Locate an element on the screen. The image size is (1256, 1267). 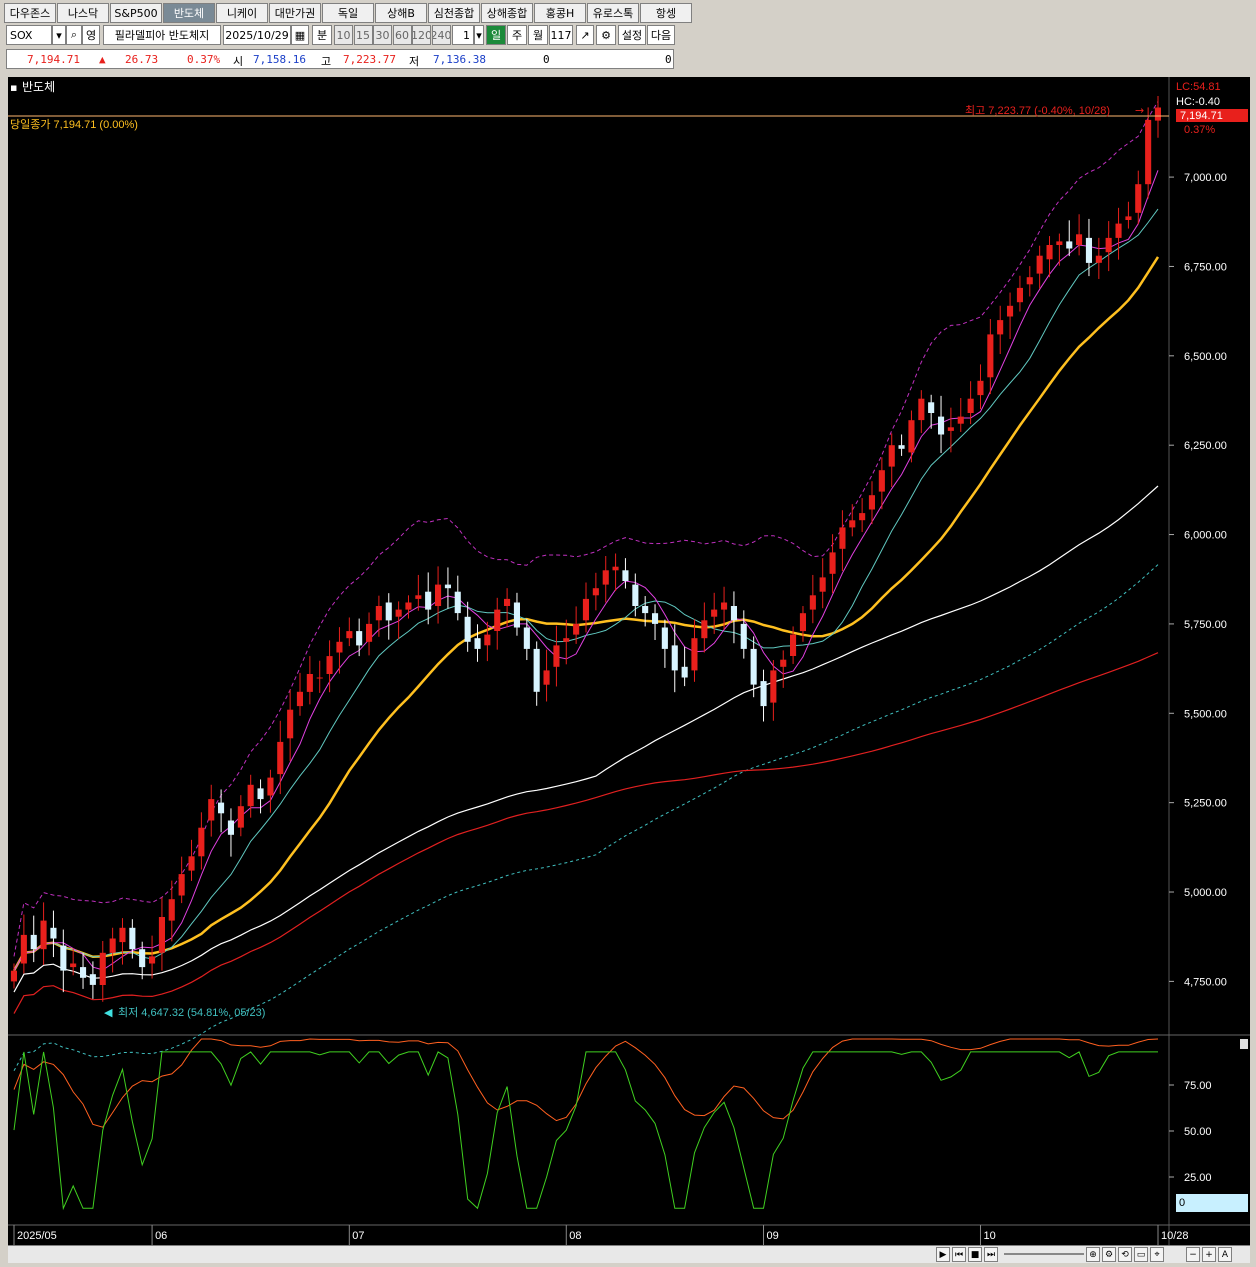
y-tick-label: 5,500.00 is located at coordinates (1205, 714).